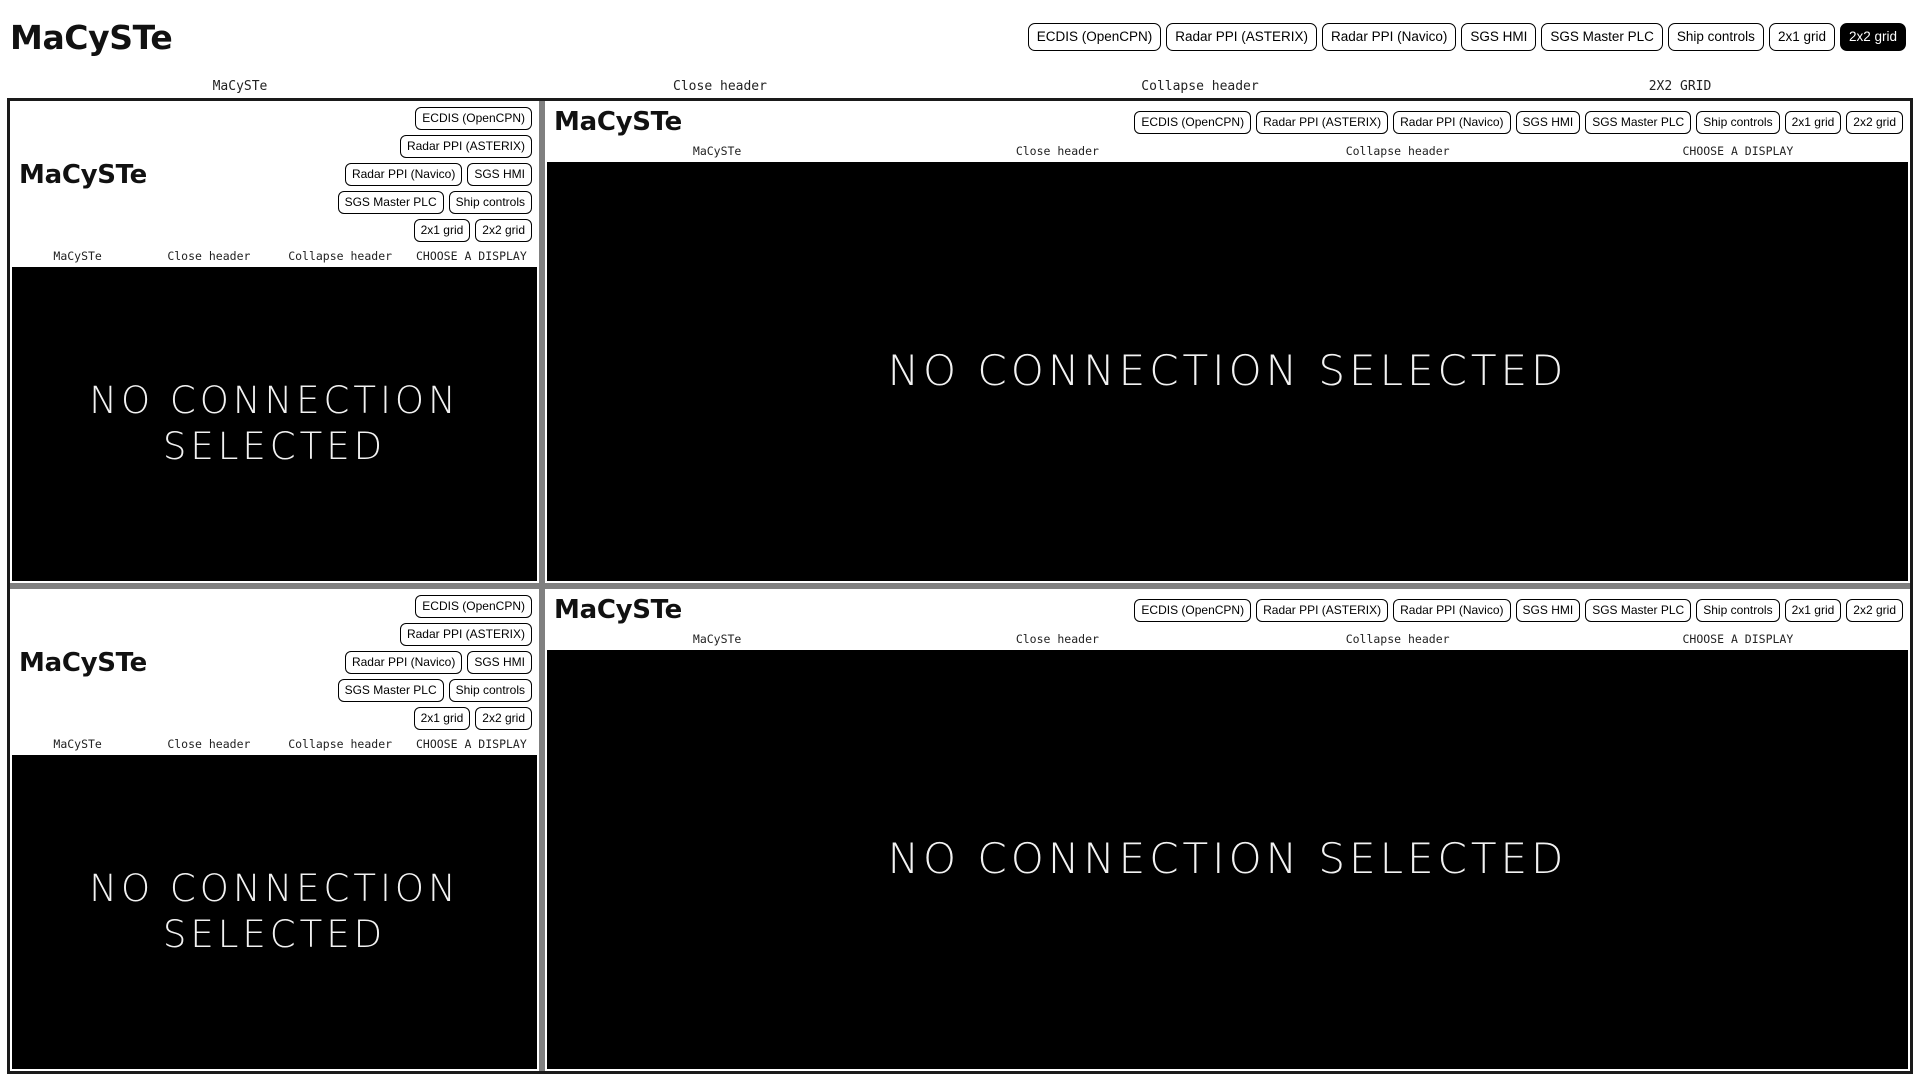 The image size is (1920, 1080). I want to click on panel-viewport-top-left: NO CONNECTION SELECTED, so click(274, 424).